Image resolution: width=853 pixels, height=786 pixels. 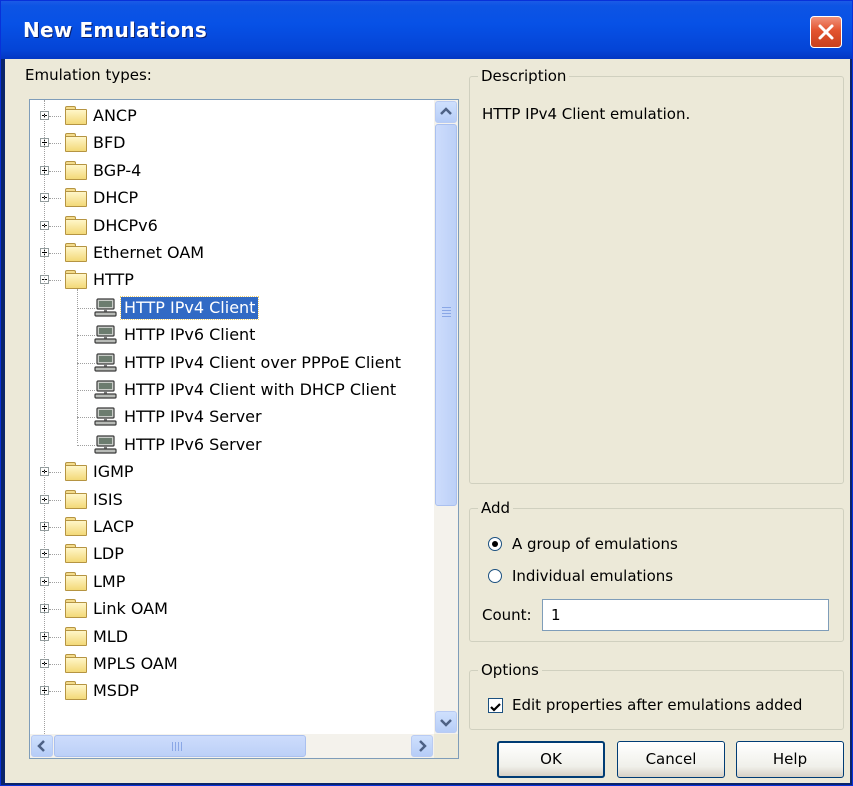 I want to click on tree-folder-item: MSDP, so click(x=230, y=692).